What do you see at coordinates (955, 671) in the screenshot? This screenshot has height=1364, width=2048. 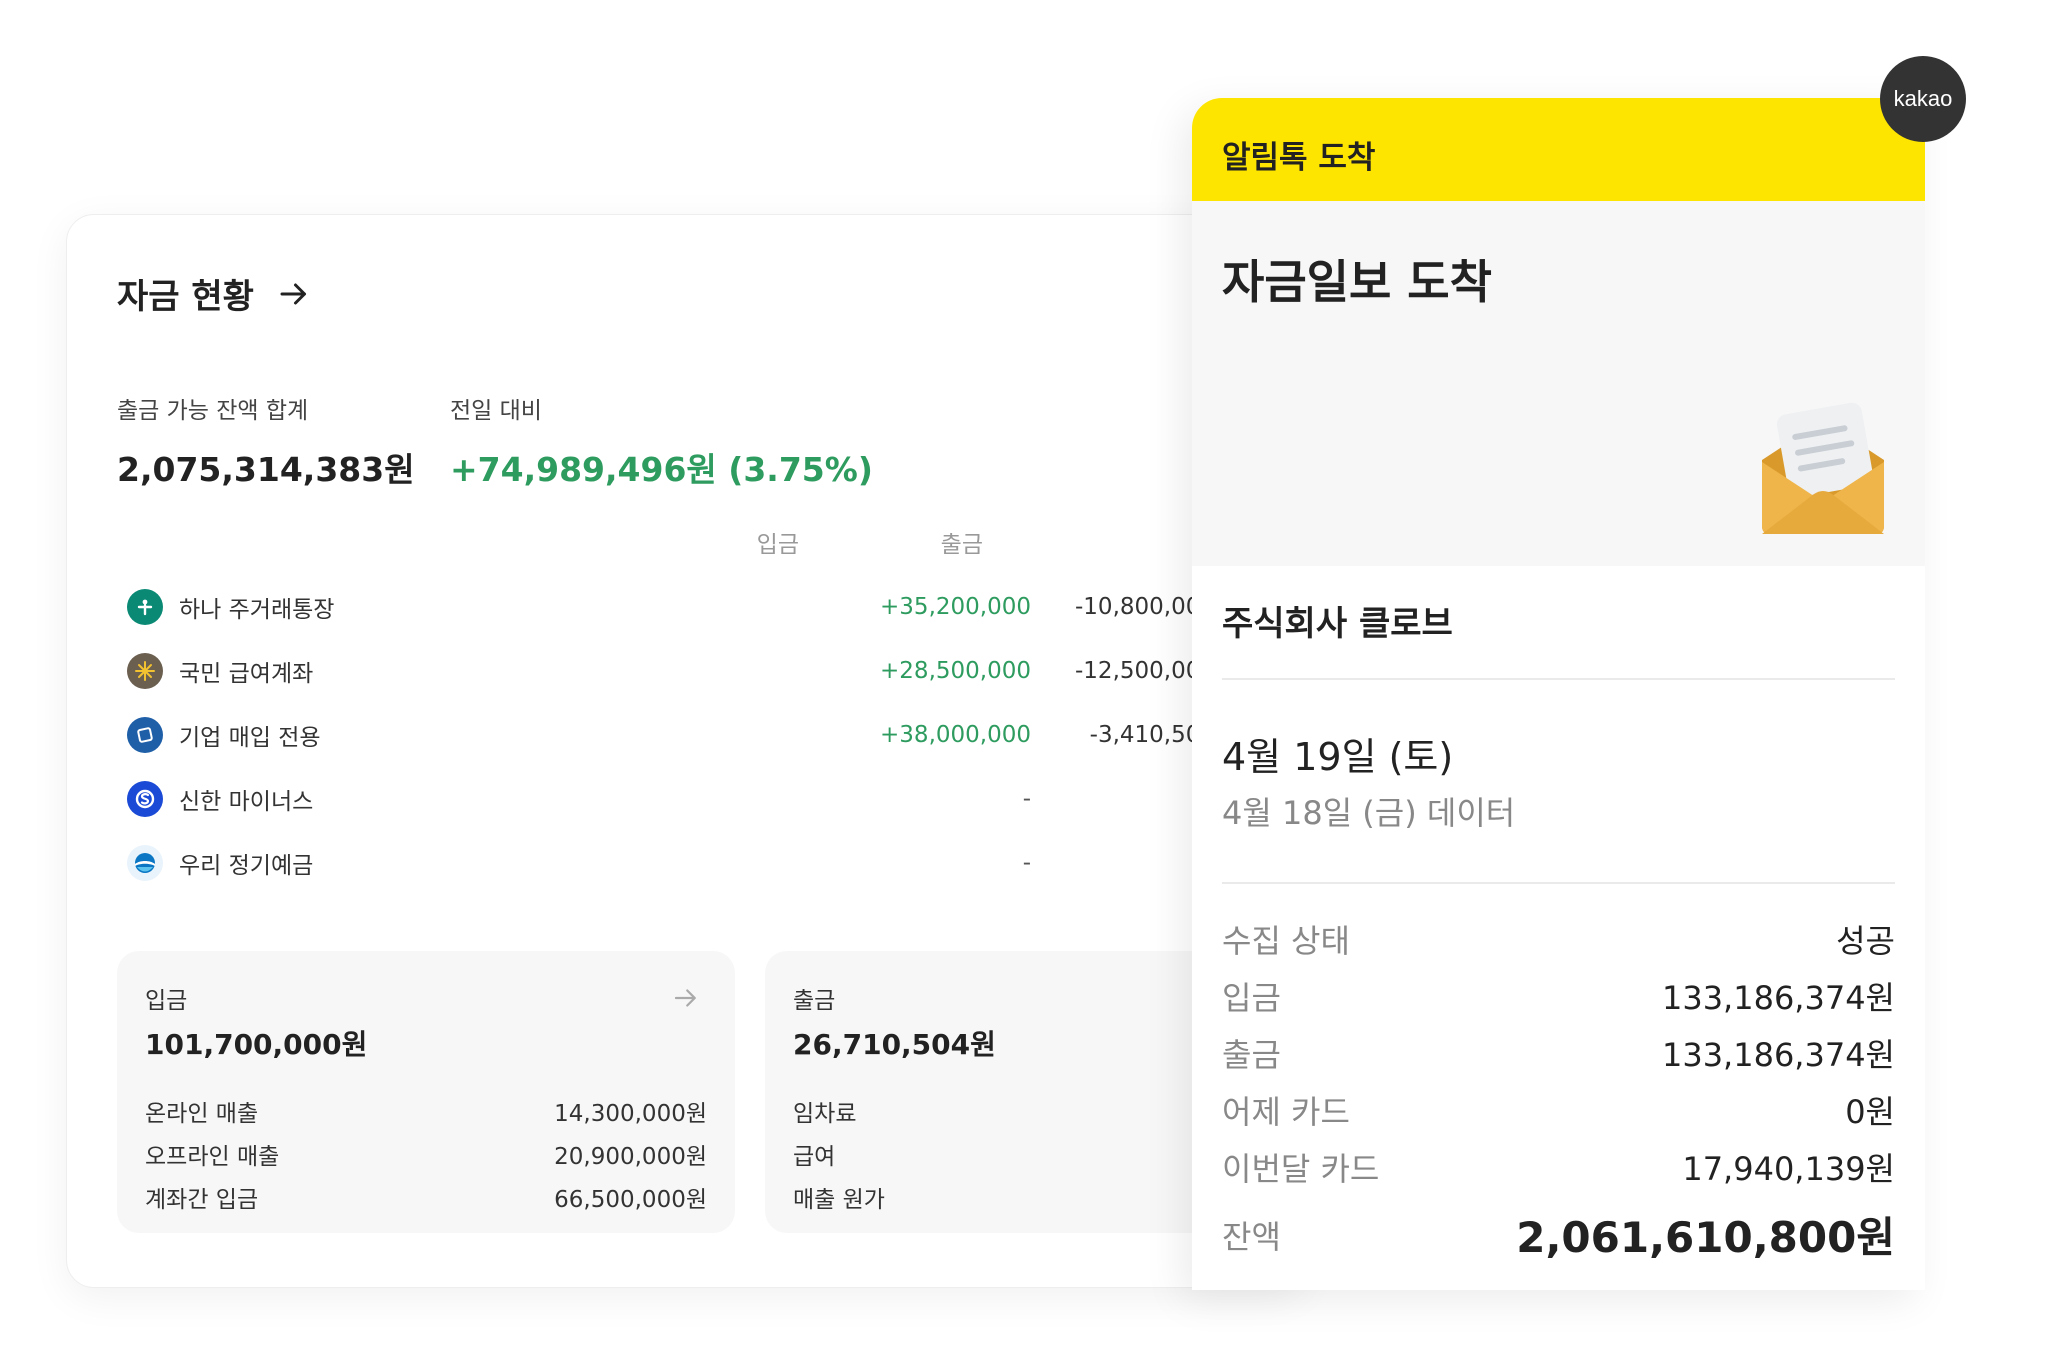 I see `account-deposit: +28,500,000` at bounding box center [955, 671].